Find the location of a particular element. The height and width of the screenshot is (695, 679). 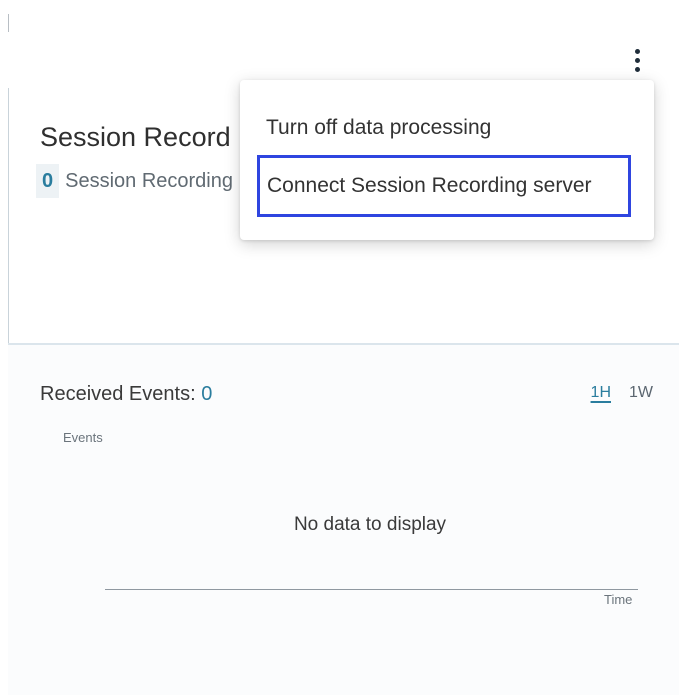

session-count-row: 0 Session Recording is located at coordinates (134, 181).